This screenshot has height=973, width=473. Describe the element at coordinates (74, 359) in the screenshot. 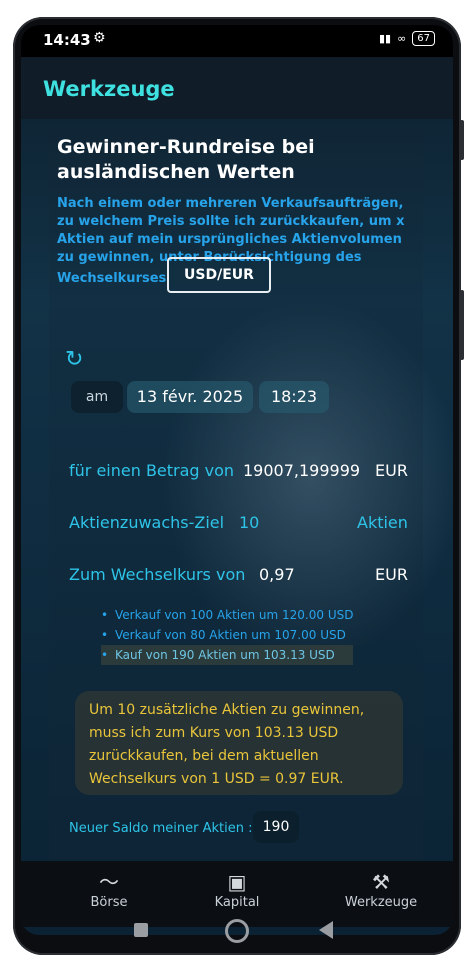

I see `refresh-icon: ↻` at that location.